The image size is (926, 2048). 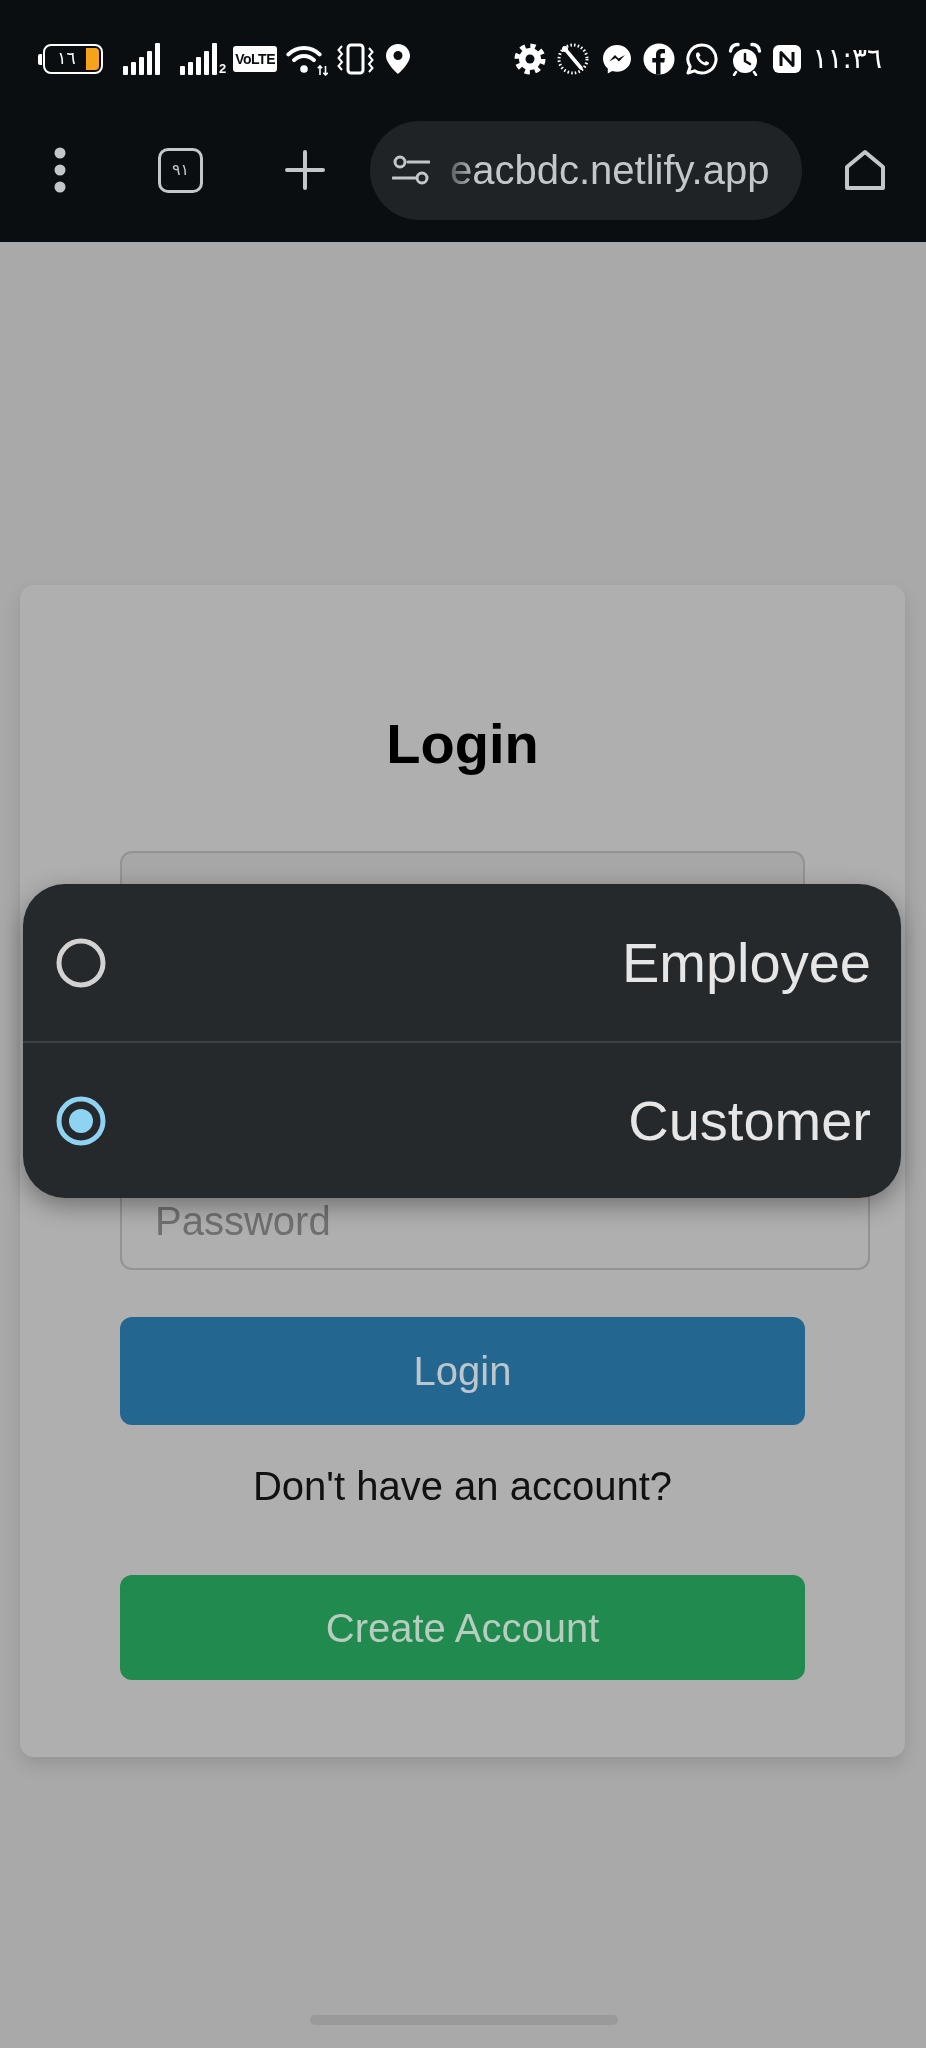 What do you see at coordinates (462, 1371) in the screenshot?
I see `login-button: Login` at bounding box center [462, 1371].